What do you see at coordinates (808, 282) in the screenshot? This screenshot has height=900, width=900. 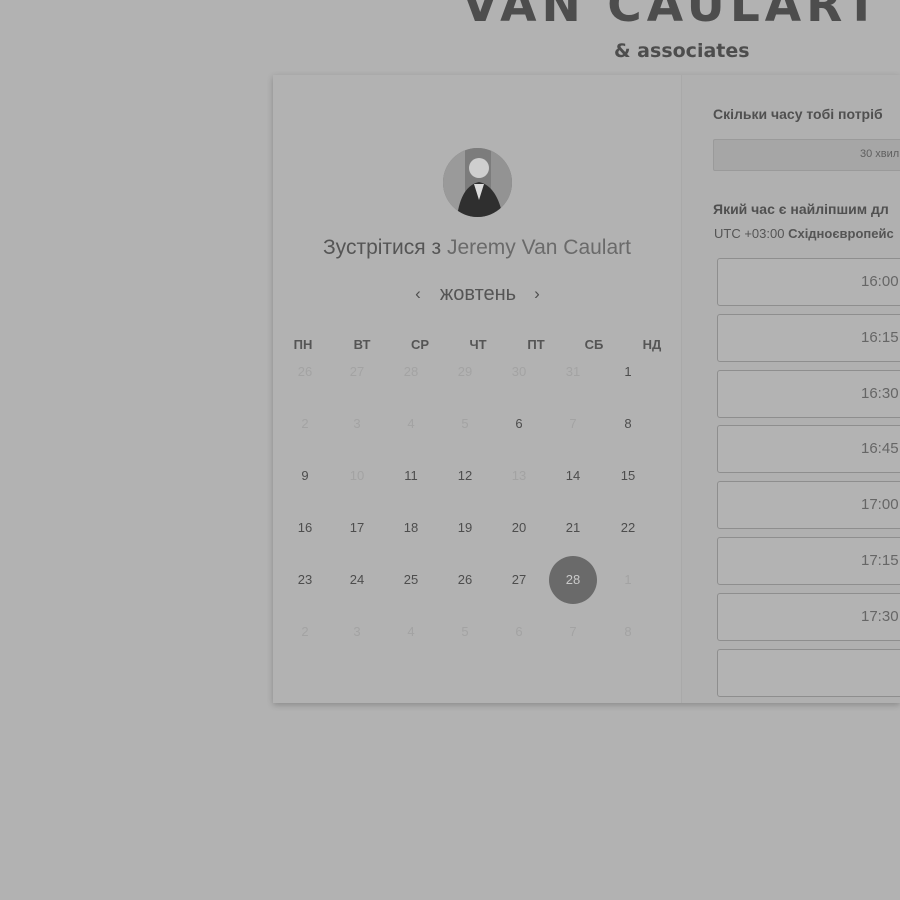 I see `time-slot-button: 16:00` at bounding box center [808, 282].